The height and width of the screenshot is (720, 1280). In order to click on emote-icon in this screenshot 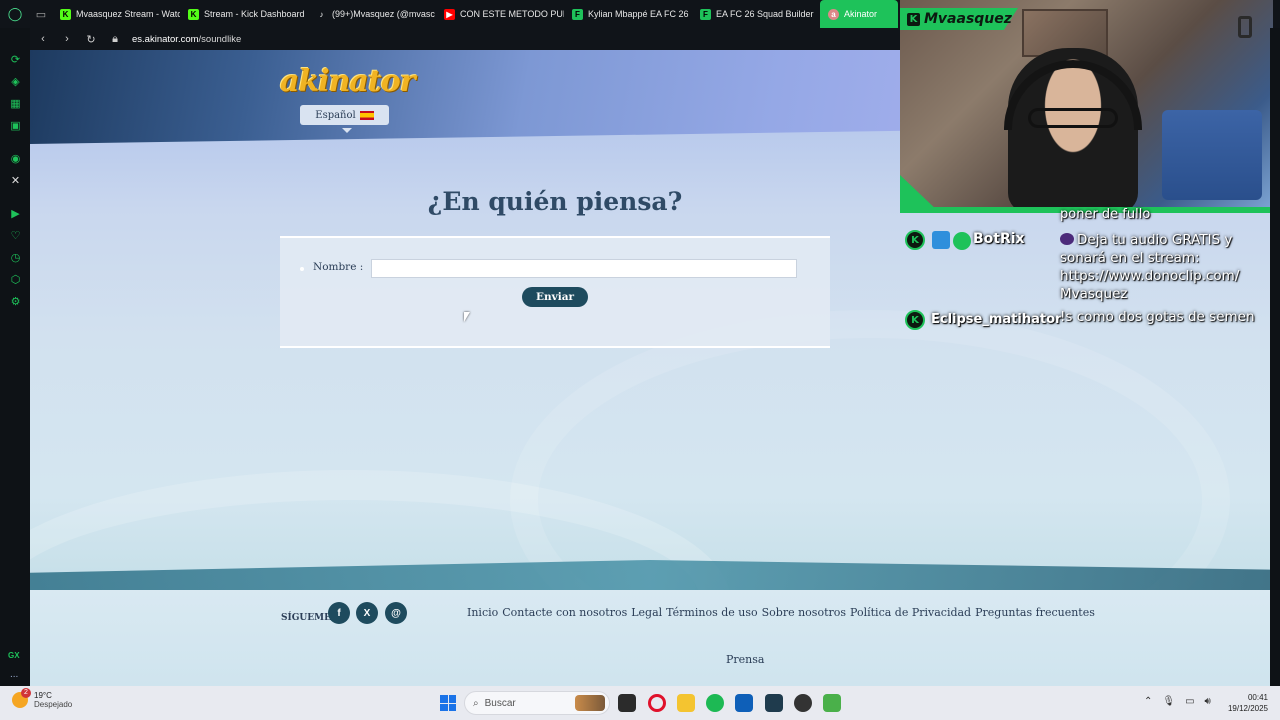, I will do `click(1067, 239)`.